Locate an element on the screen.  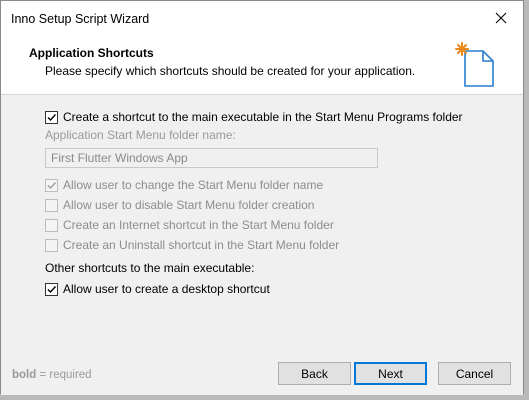
other-shortcuts-label: Other shortcuts to the main executable: is located at coordinates (150, 268).